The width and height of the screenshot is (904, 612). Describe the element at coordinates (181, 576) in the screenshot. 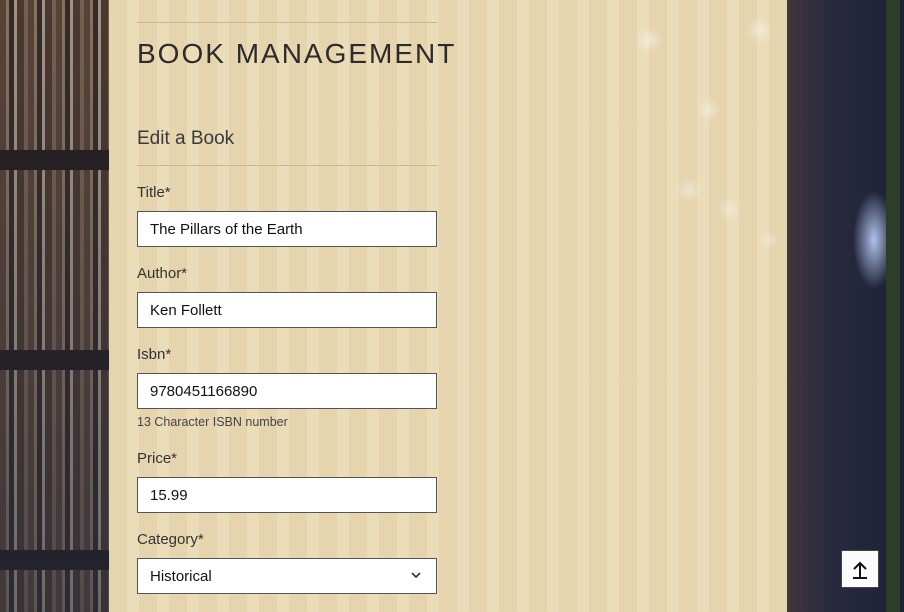

I see `category-selected-value: Historical` at that location.